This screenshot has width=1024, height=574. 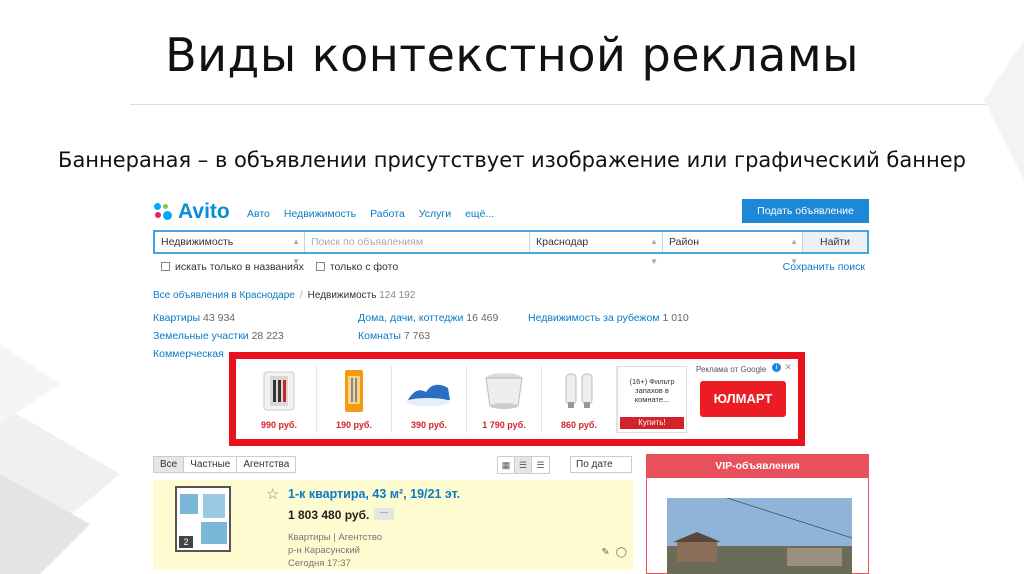 What do you see at coordinates (601, 464) in the screenshot?
I see `sort-select: По дате` at bounding box center [601, 464].